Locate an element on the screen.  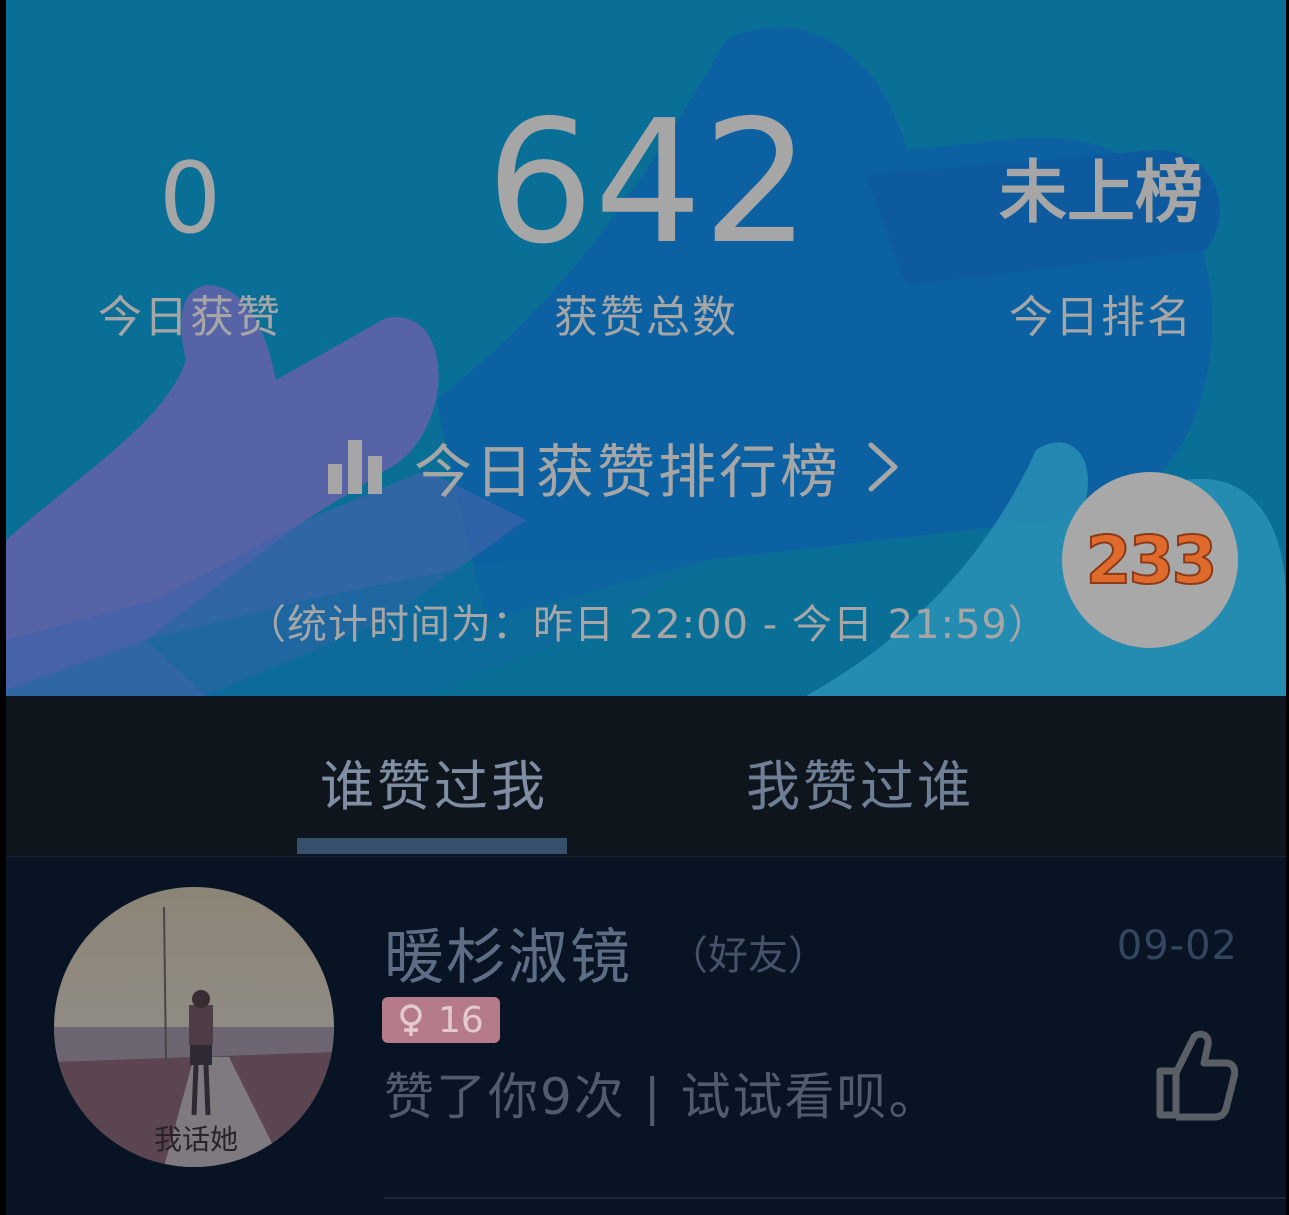
today-likes-value: 0 is located at coordinates (190, 199).